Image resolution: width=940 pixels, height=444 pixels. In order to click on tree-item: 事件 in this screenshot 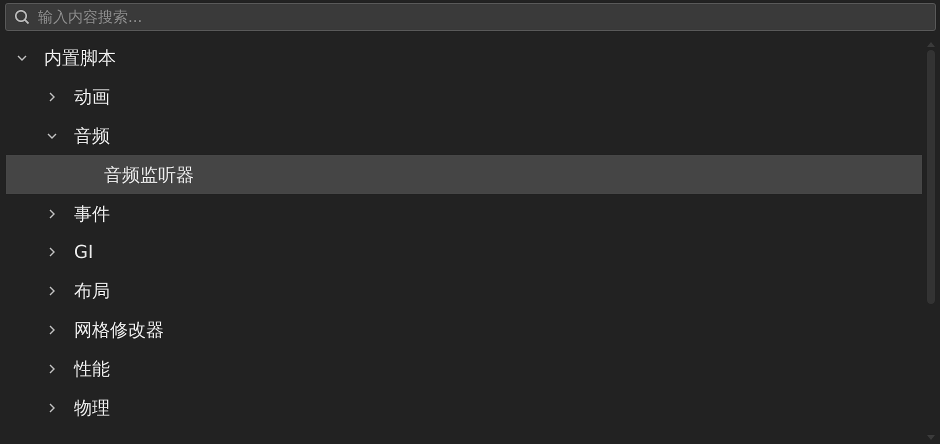, I will do `click(464, 213)`.